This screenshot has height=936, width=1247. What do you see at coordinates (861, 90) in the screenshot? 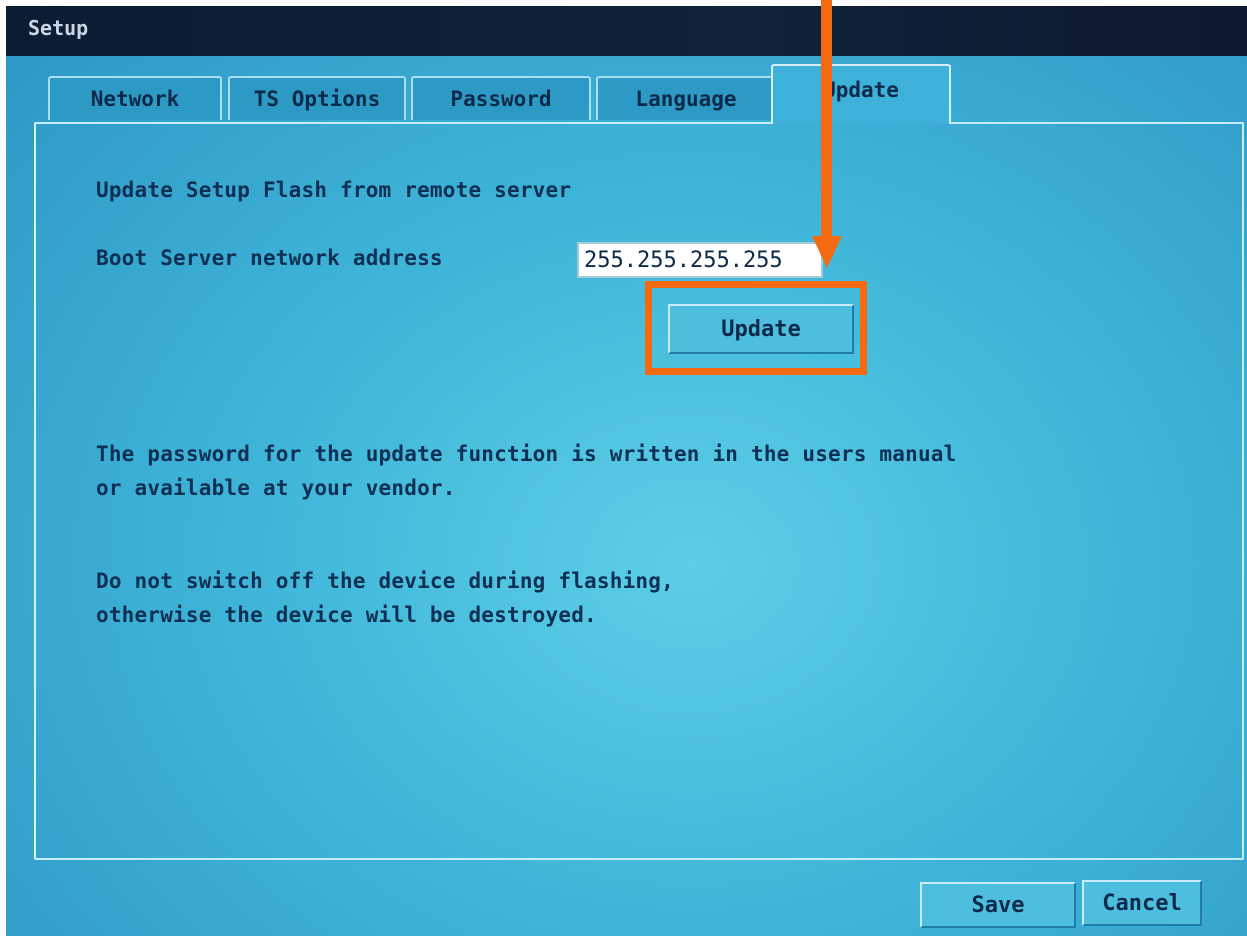
I see `tab-update-label: Update` at bounding box center [861, 90].